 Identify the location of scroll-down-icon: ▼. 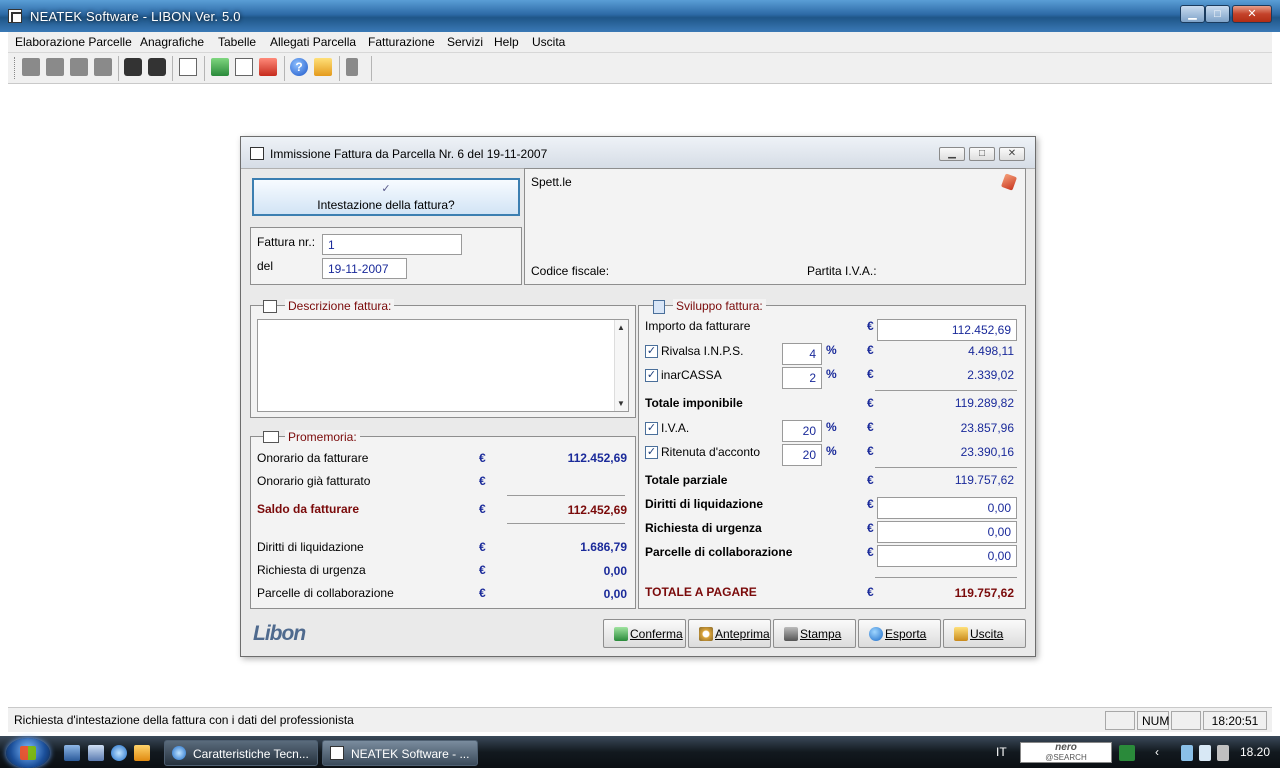
(621, 403).